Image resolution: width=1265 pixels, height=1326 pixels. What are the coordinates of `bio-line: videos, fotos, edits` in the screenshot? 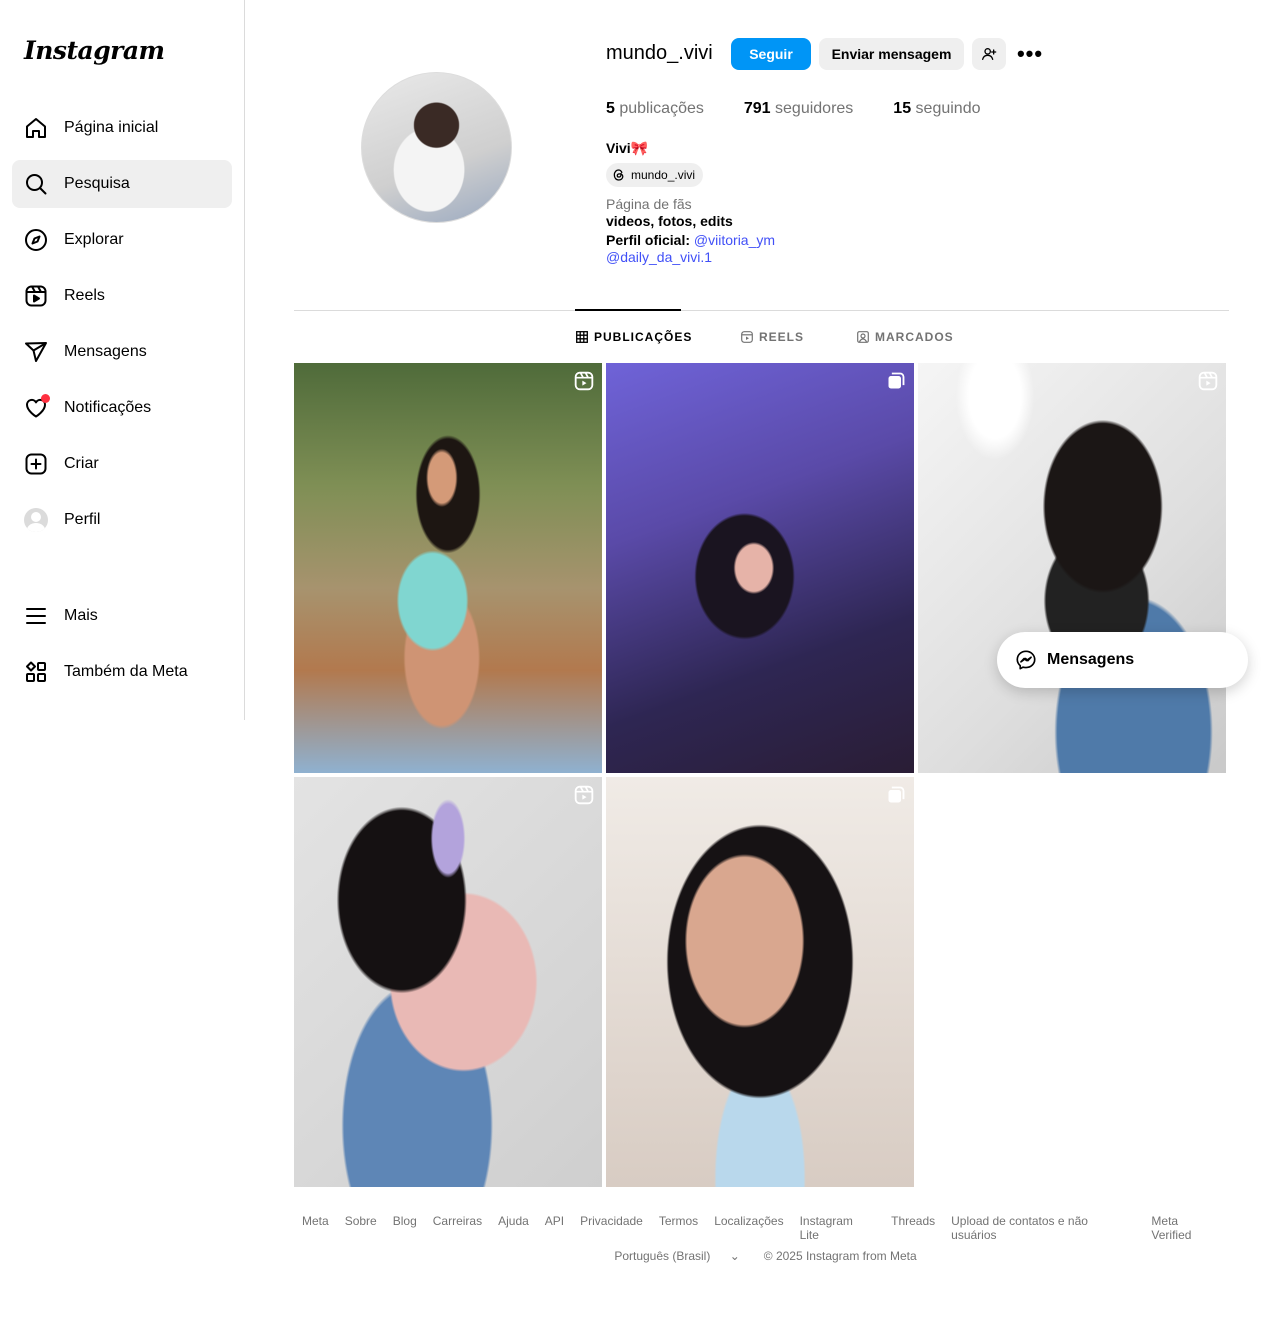 It's located at (669, 221).